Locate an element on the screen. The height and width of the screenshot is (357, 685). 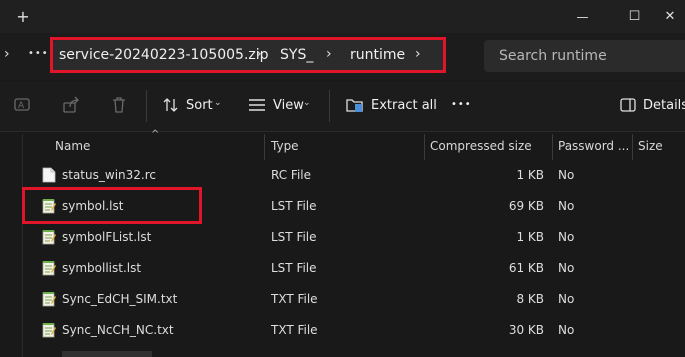
column-header-size: Size is located at coordinates (650, 146).